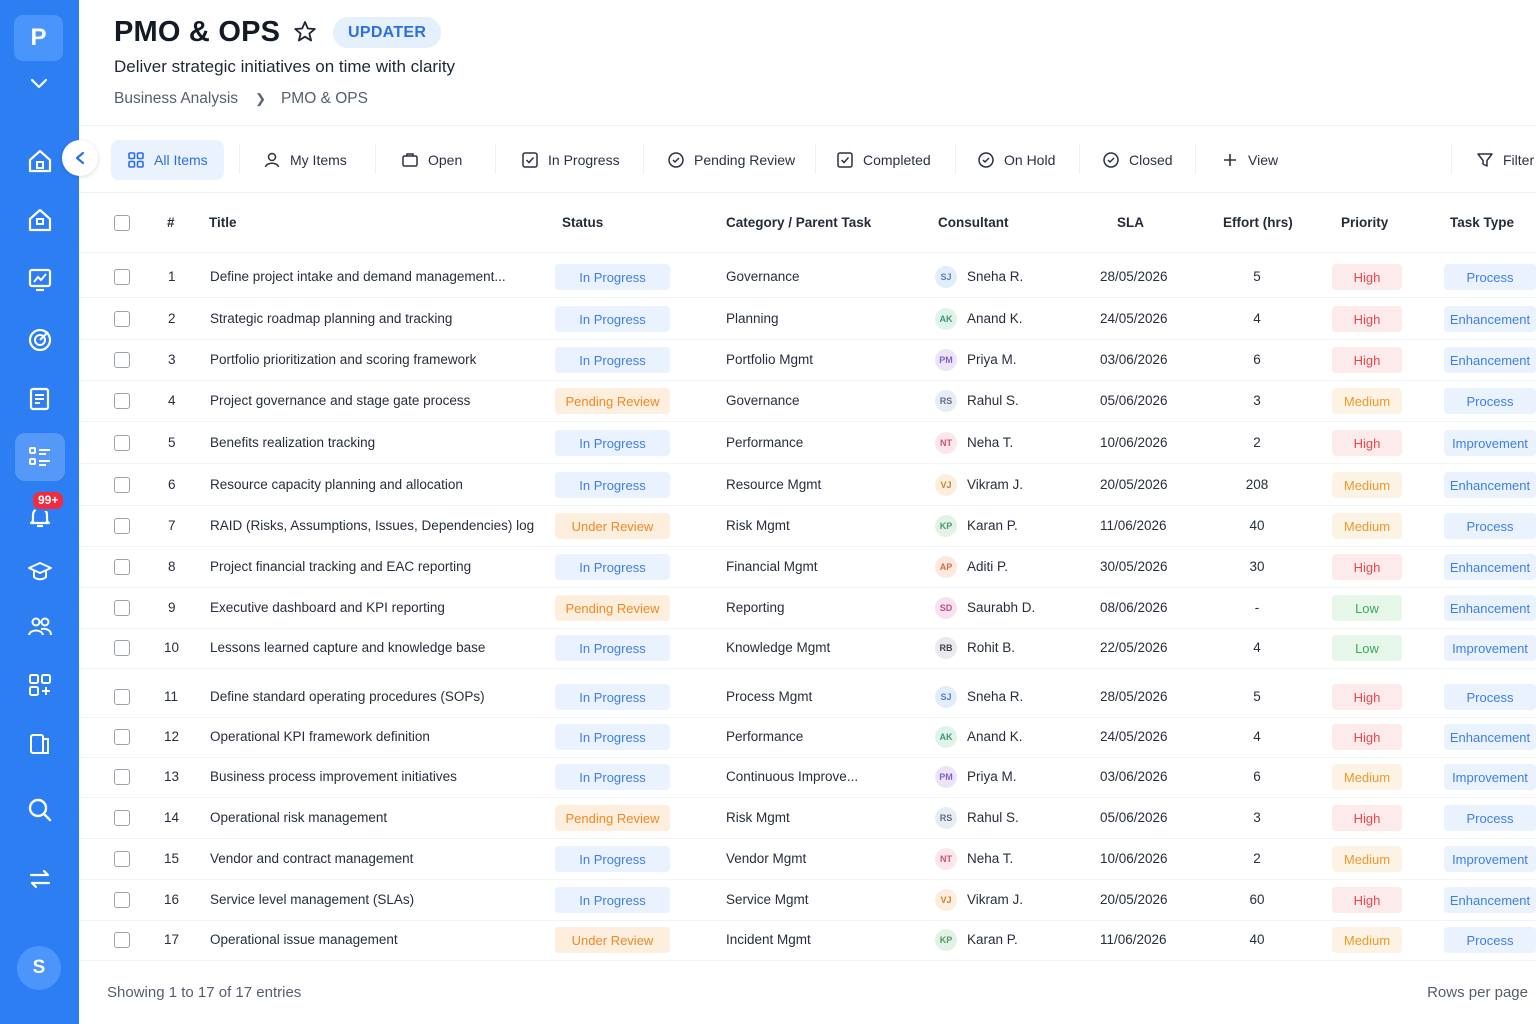 The image size is (1536, 1024). Describe the element at coordinates (39, 84) in the screenshot. I see `chevron-down-icon` at that location.